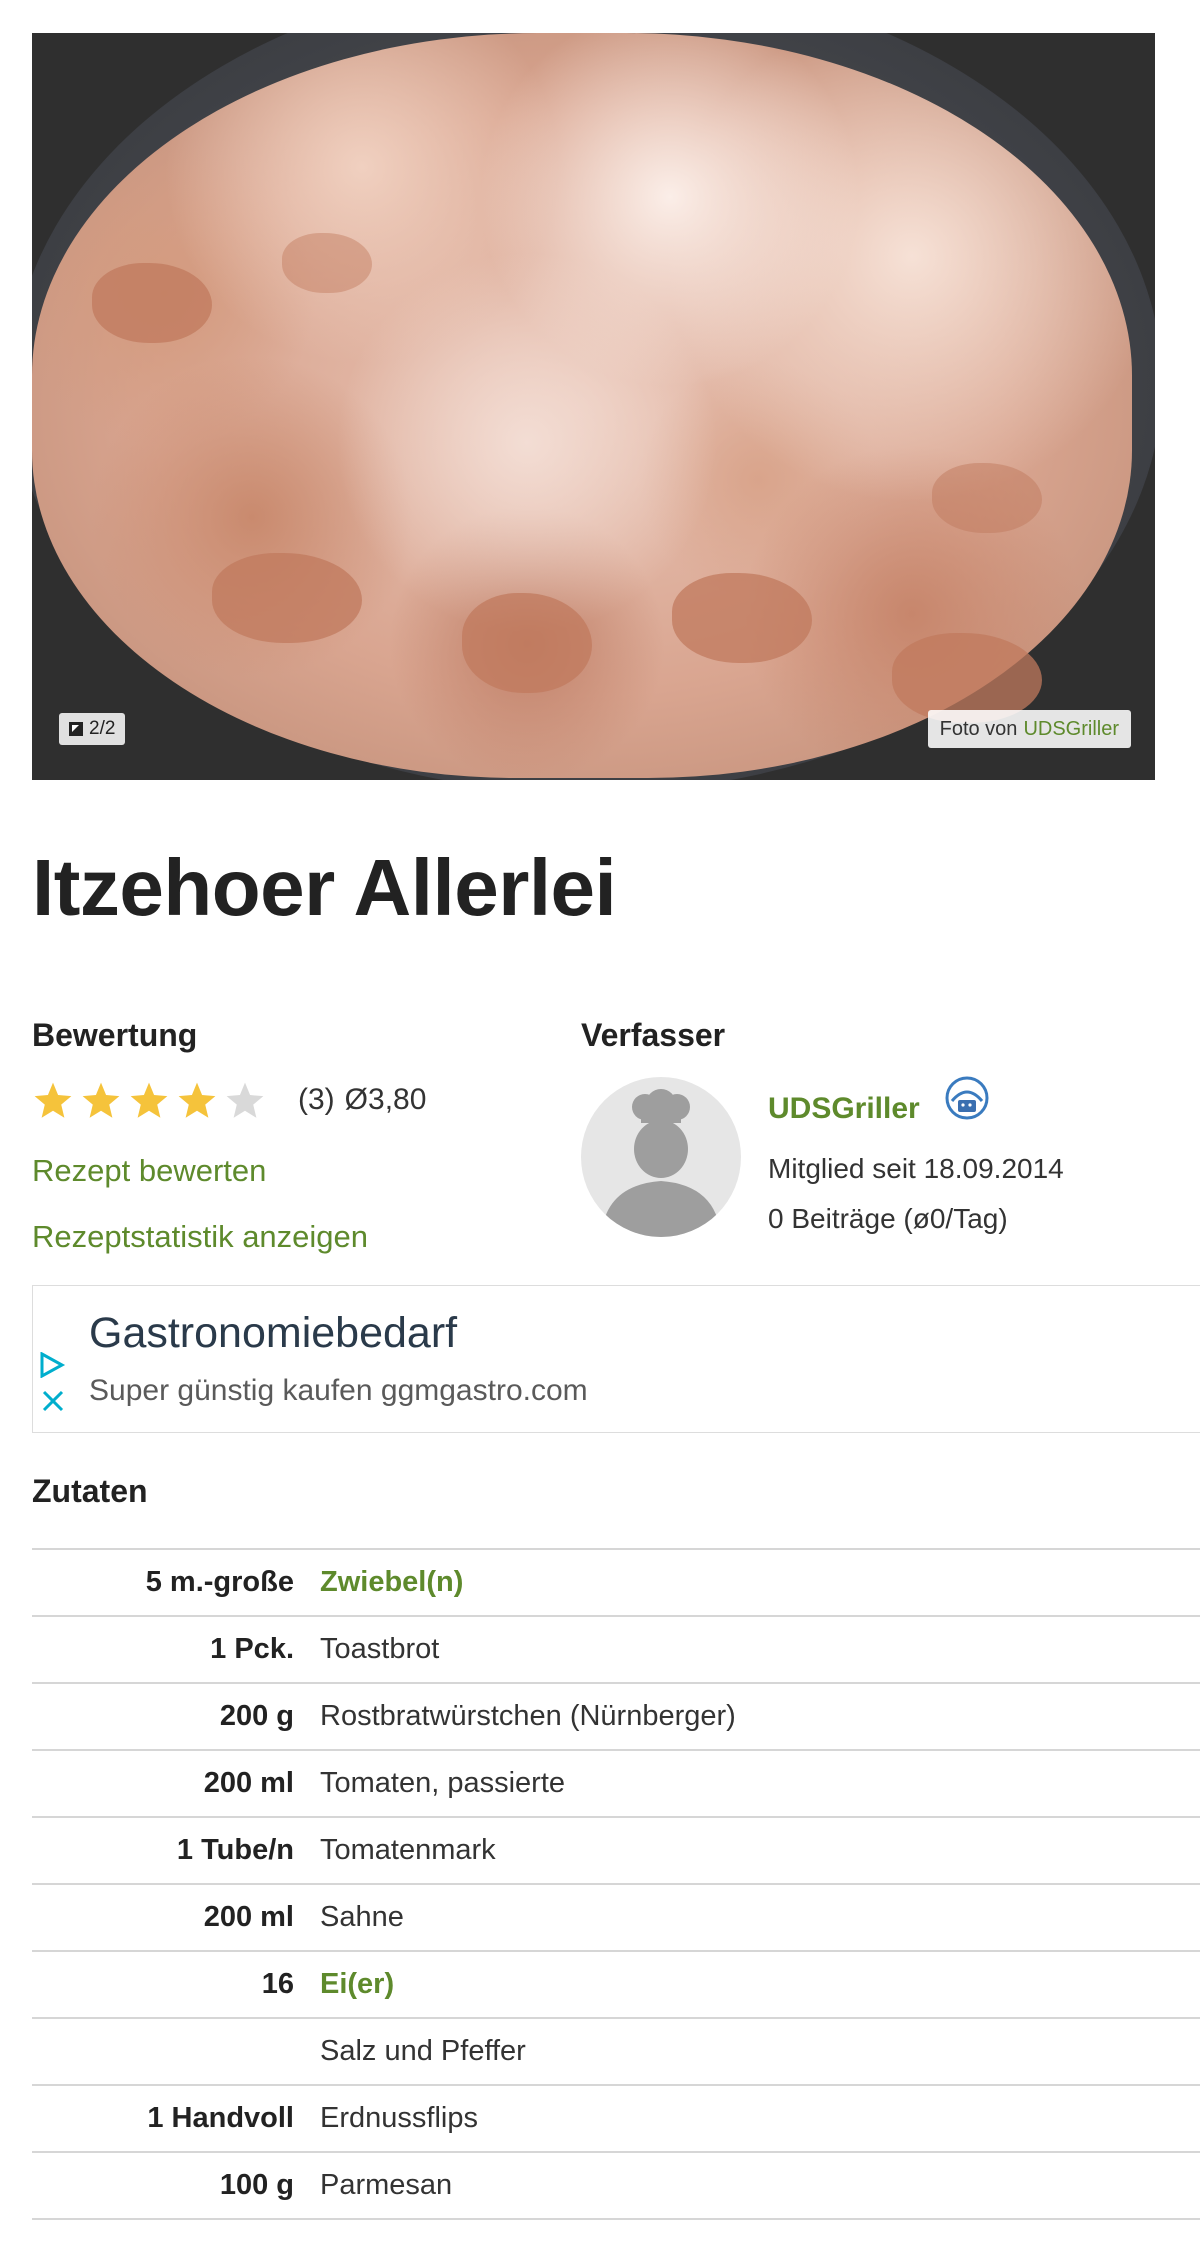  Describe the element at coordinates (220, 2118) in the screenshot. I see `ingredient-amount: 1 Handvoll` at that location.